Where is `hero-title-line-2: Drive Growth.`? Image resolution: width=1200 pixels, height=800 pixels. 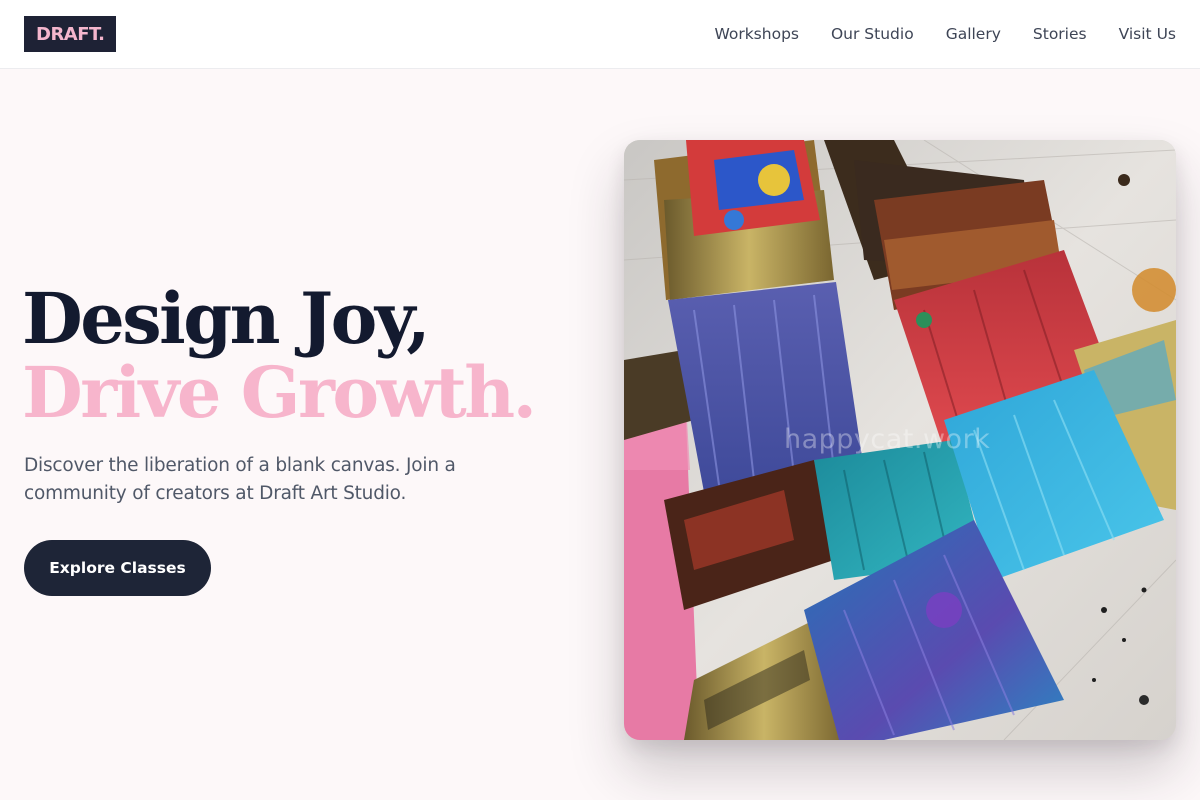 hero-title-line-2: Drive Growth. is located at coordinates (279, 392).